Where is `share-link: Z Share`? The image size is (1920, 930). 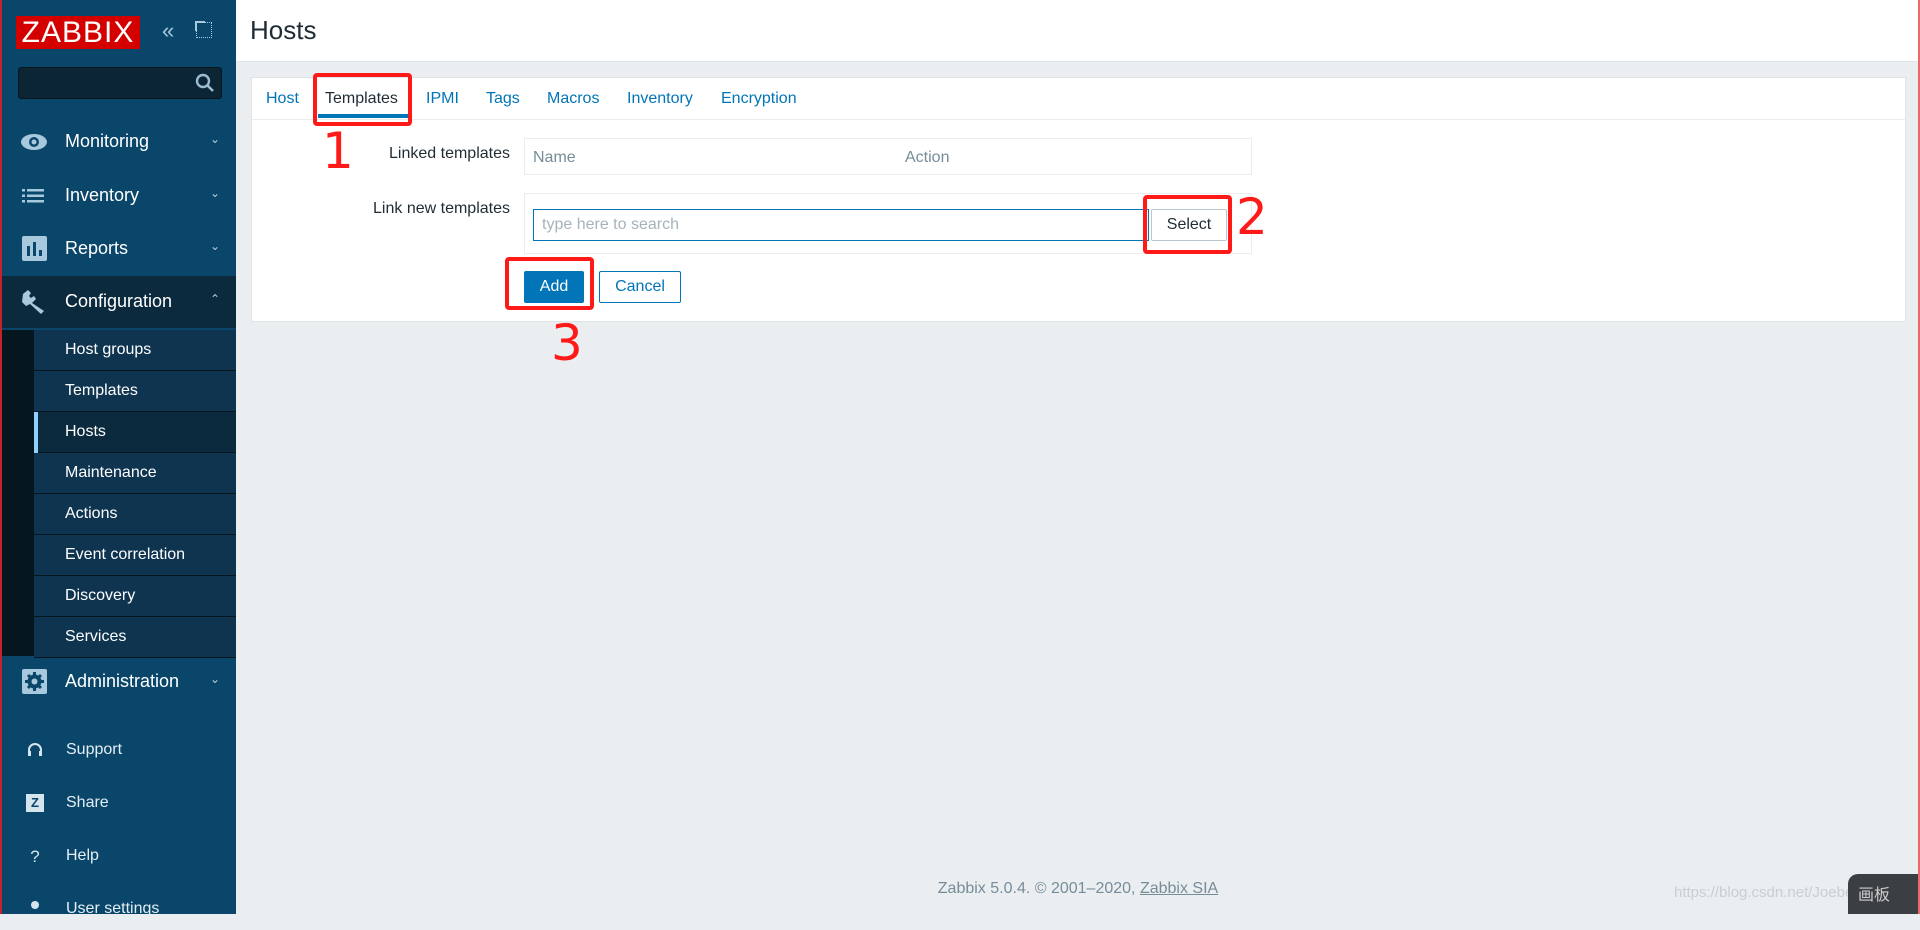
share-link: Z Share is located at coordinates (119, 804).